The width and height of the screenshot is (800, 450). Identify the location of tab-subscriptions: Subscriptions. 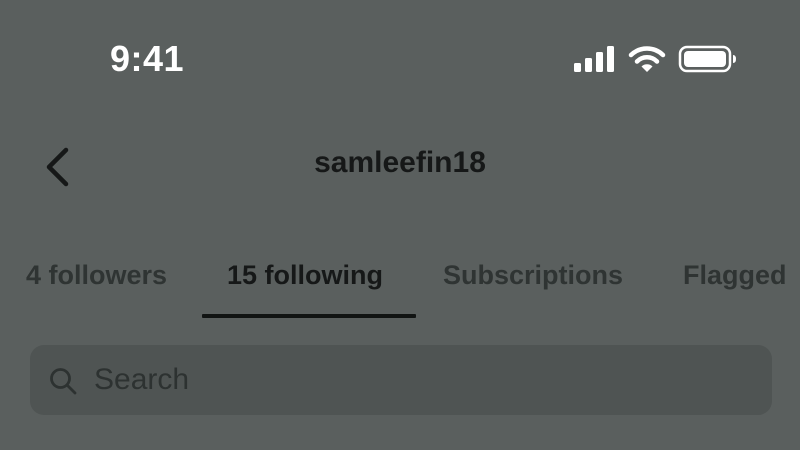
(533, 288).